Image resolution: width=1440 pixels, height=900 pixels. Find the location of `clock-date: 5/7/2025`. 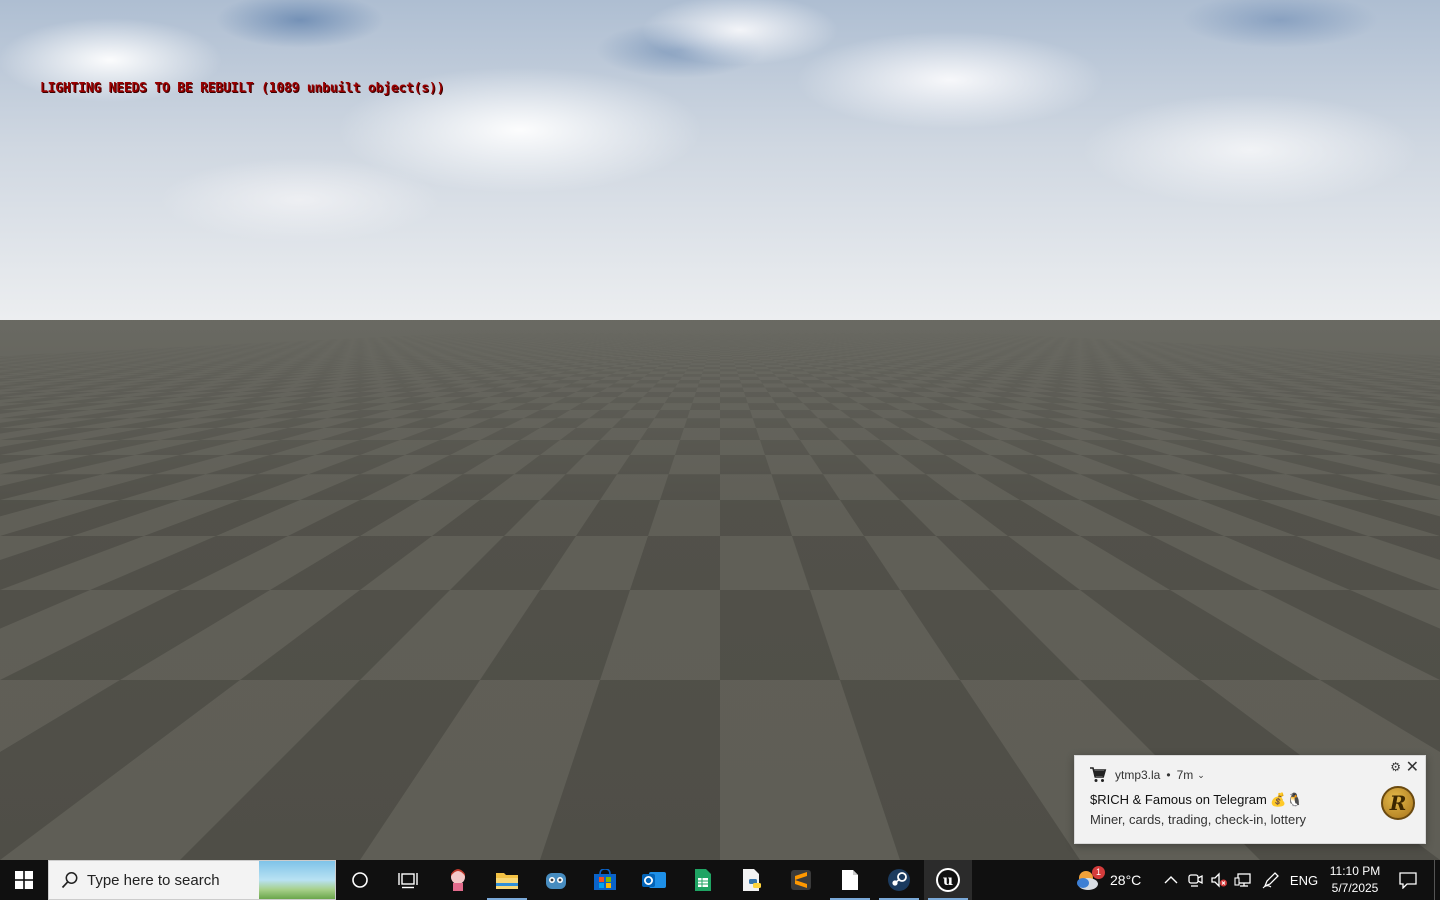

clock-date: 5/7/2025 is located at coordinates (1355, 888).